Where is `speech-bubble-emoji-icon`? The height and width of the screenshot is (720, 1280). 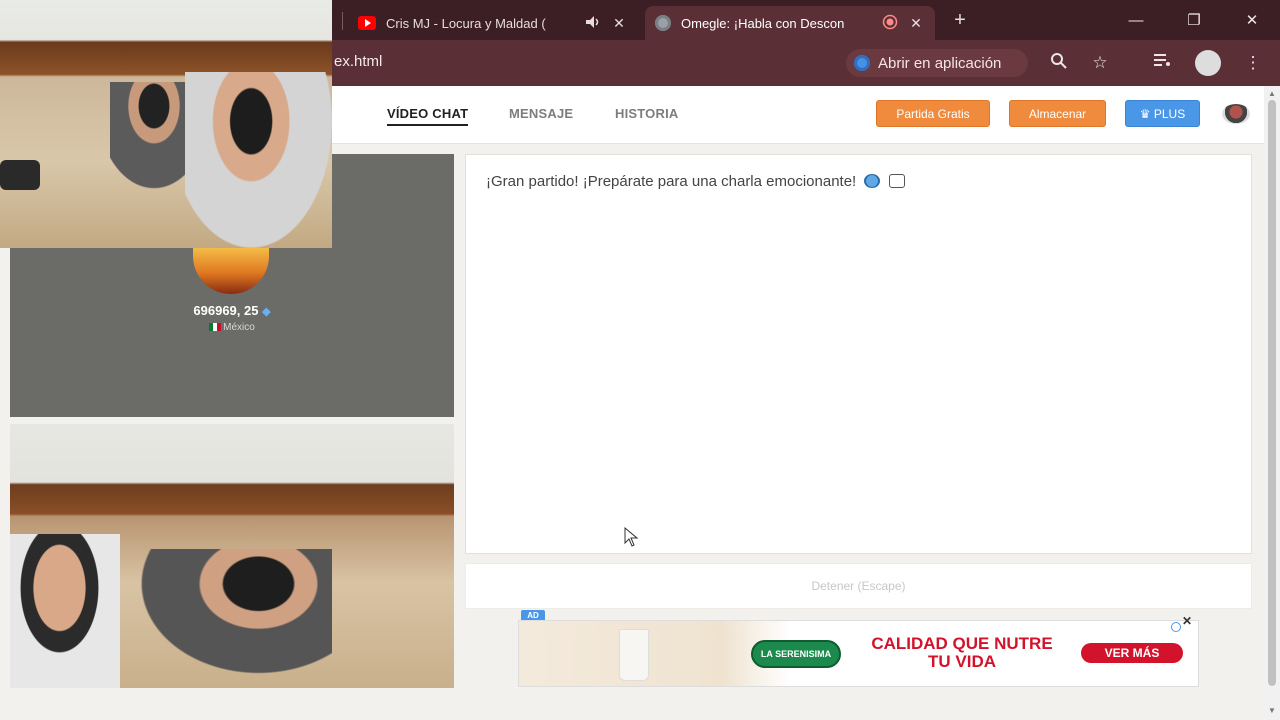 speech-bubble-emoji-icon is located at coordinates (896, 181).